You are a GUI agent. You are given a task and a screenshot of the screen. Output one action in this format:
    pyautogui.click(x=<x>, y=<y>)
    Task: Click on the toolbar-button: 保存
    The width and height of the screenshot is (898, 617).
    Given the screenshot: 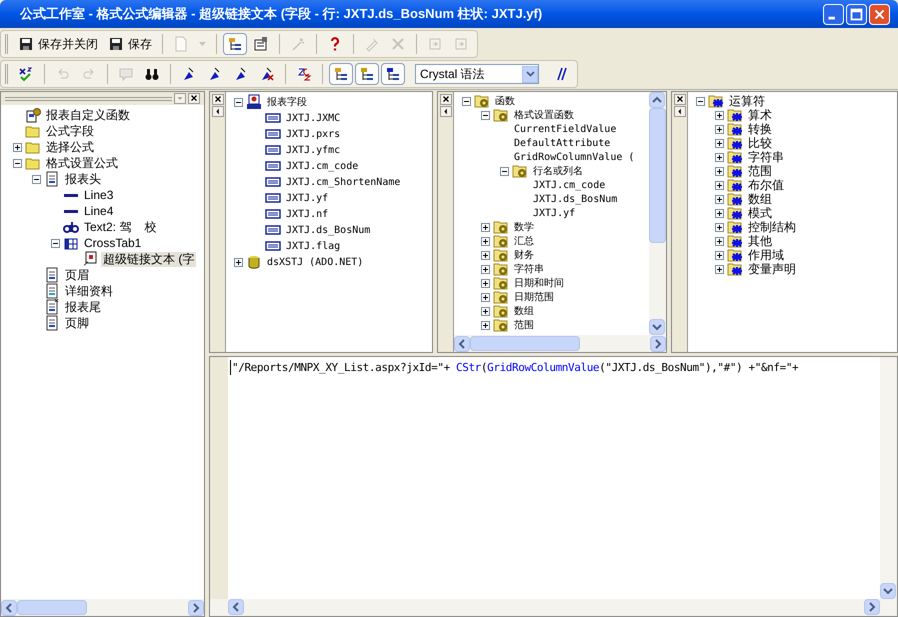 What is the action you would take?
    pyautogui.click(x=130, y=44)
    